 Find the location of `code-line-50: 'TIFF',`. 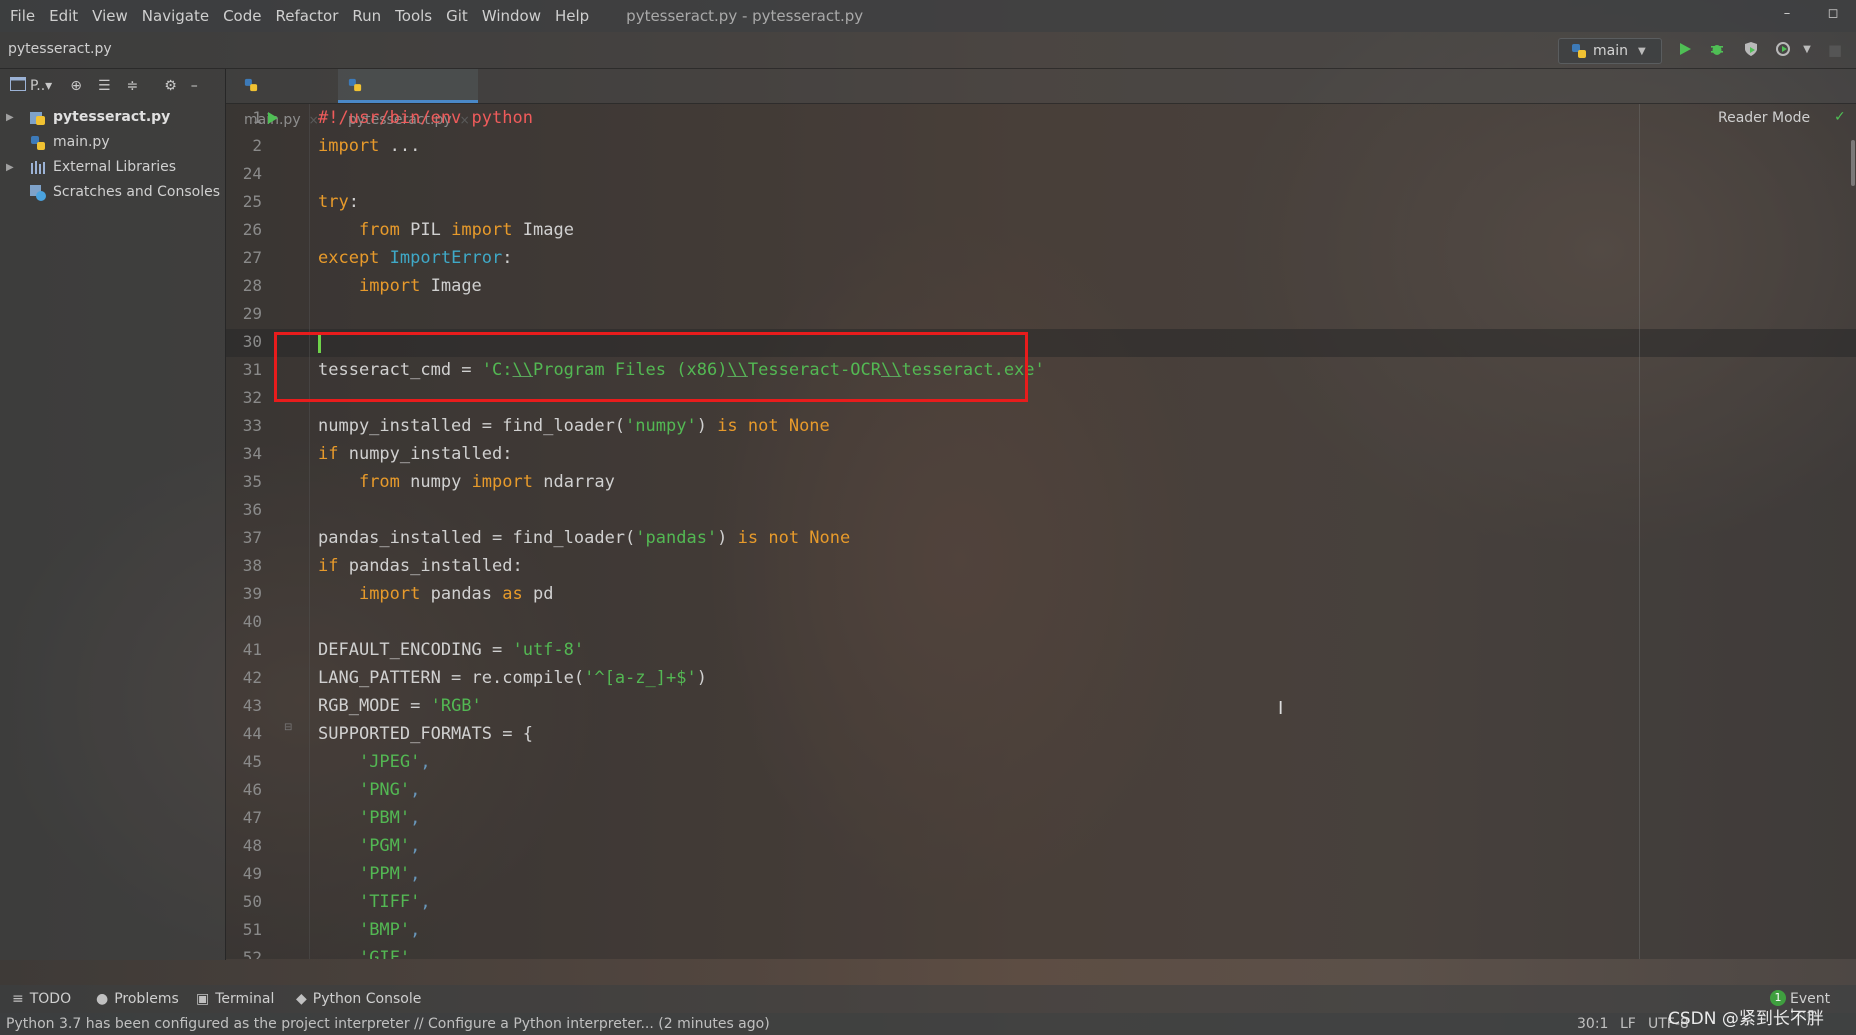

code-line-50: 'TIFF', is located at coordinates (394, 902).